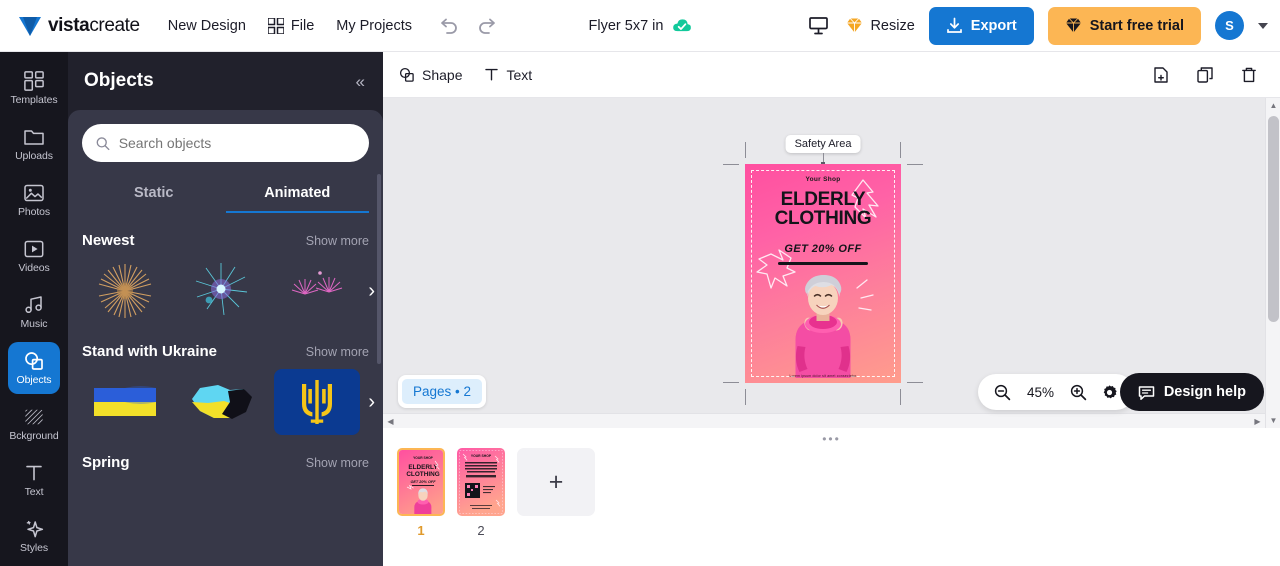 The width and height of the screenshot is (1280, 566). What do you see at coordinates (34, 417) in the screenshot?
I see `background-icon` at bounding box center [34, 417].